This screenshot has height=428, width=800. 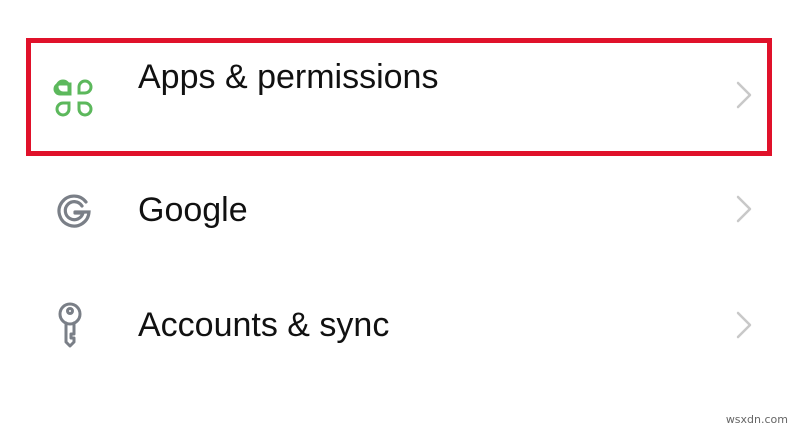 I want to click on apps-icon, so click(x=74, y=98).